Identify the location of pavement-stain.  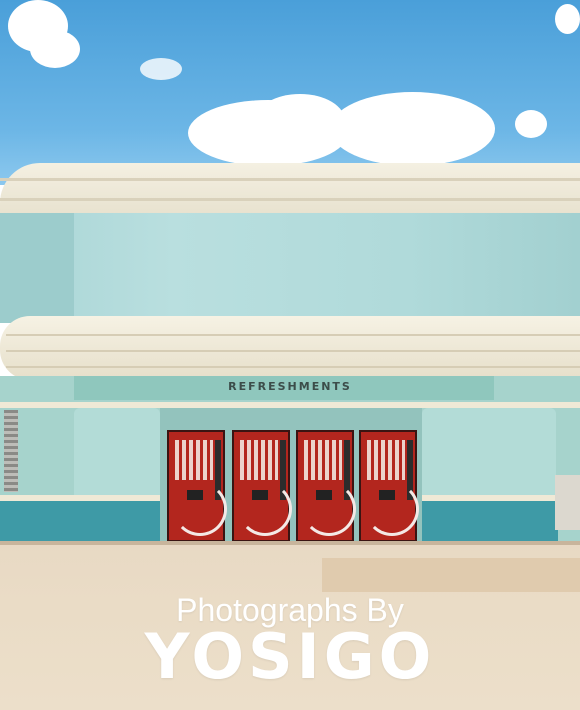
(451, 575).